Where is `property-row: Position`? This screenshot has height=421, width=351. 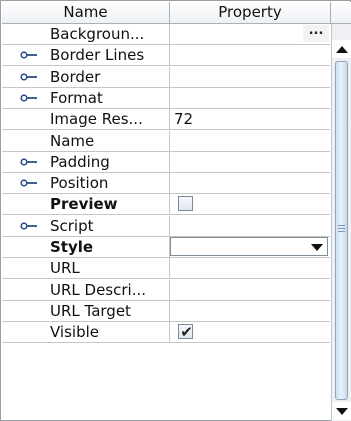
property-row: Position is located at coordinates (166, 183).